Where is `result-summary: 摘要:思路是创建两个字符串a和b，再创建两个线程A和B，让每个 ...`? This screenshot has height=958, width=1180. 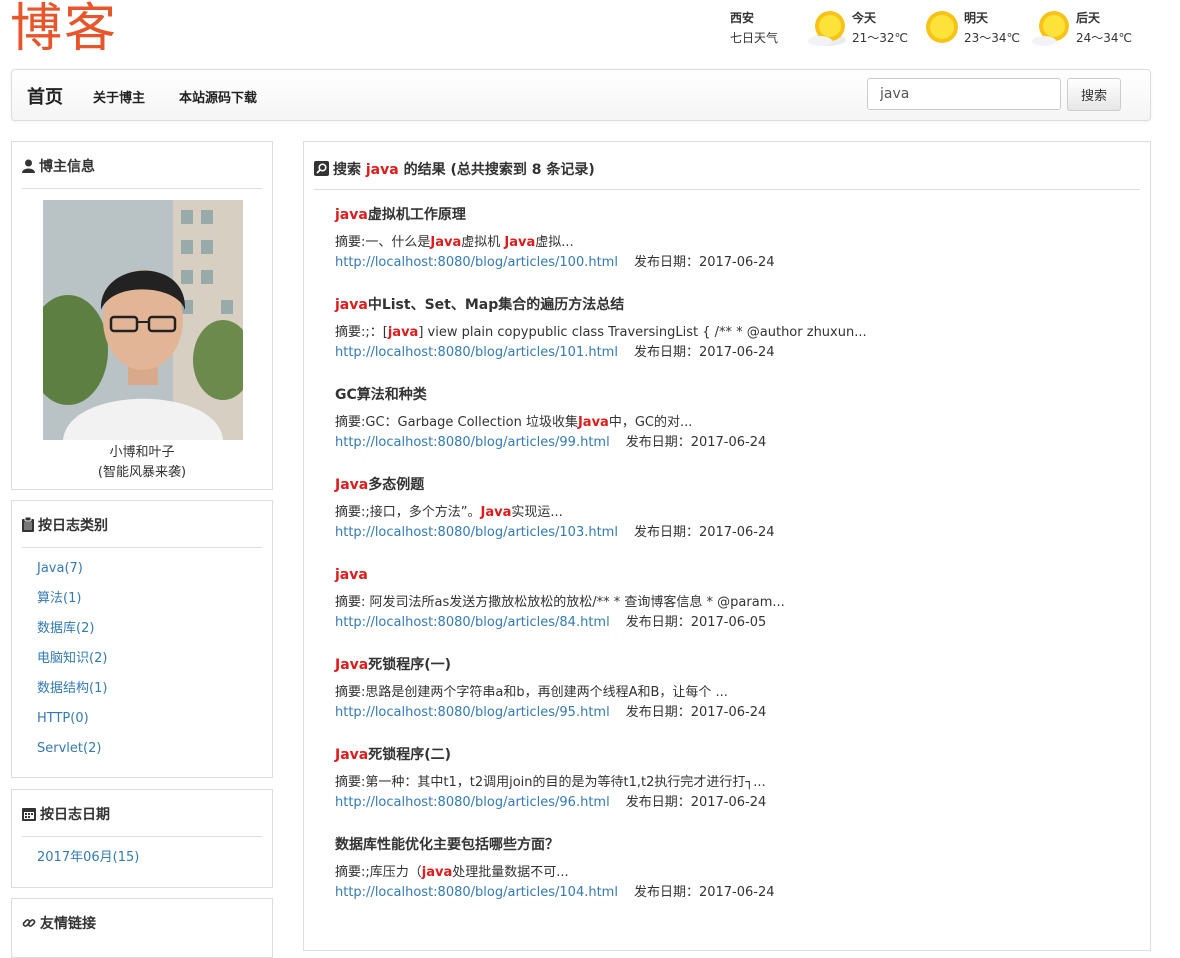 result-summary: 摘要:思路是创建两个字符串a和b，再创建两个线程A和B，让每个 ... is located at coordinates (725, 693).